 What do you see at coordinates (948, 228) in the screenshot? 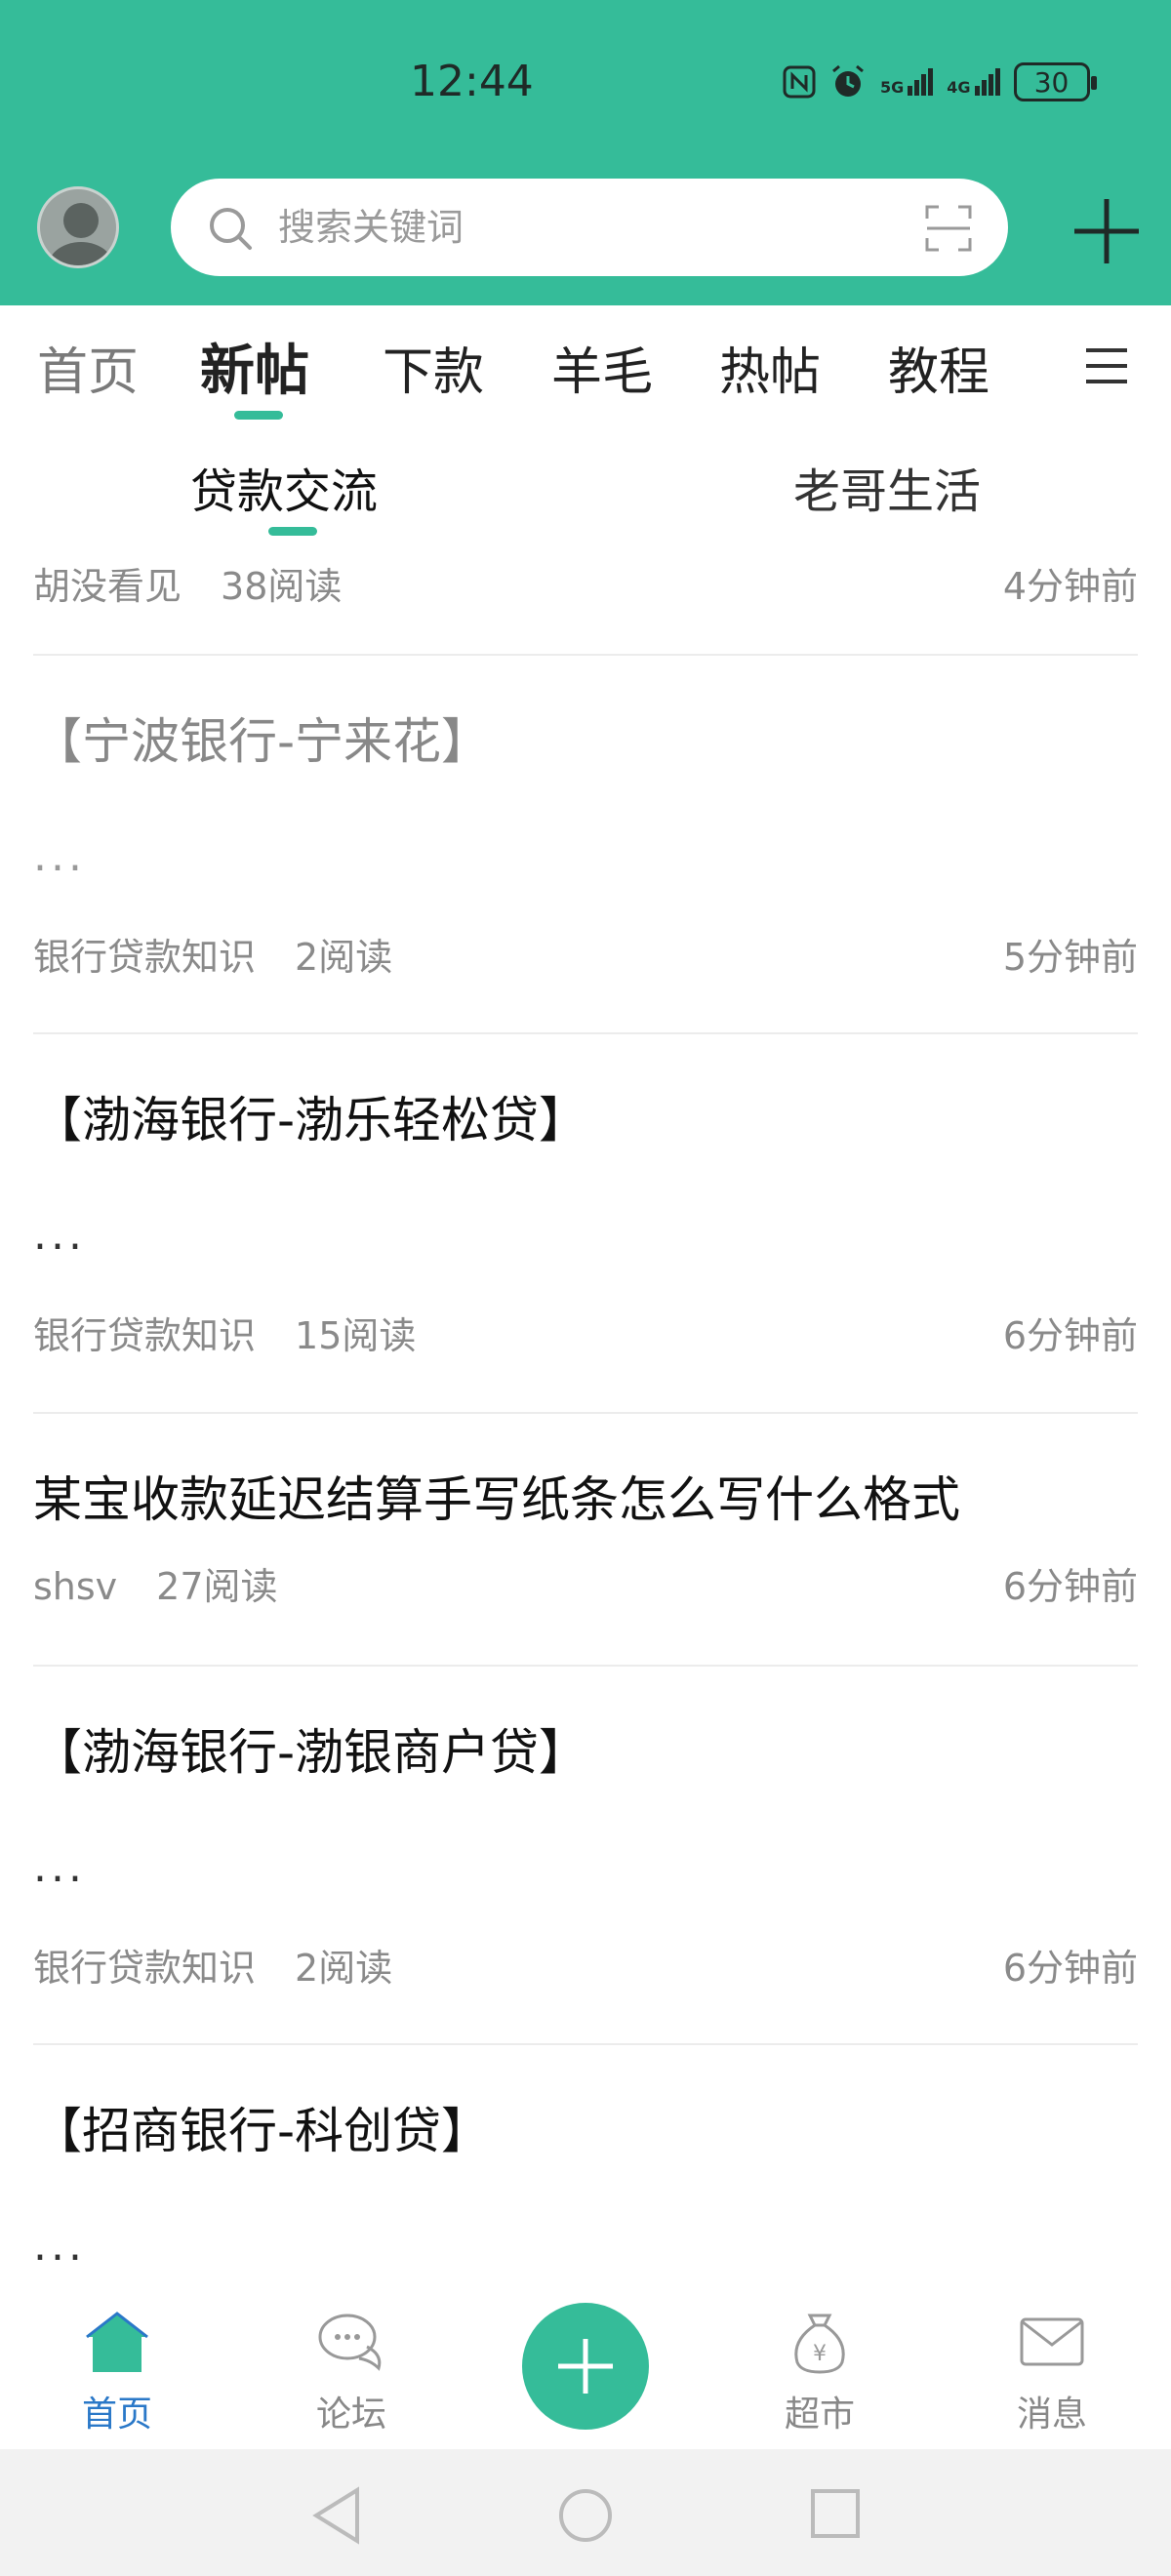
I see `scan-icon` at bounding box center [948, 228].